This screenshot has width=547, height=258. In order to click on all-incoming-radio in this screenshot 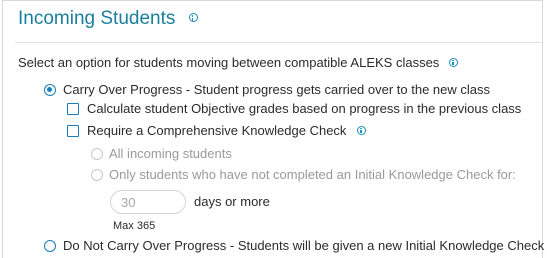, I will do `click(97, 154)`.